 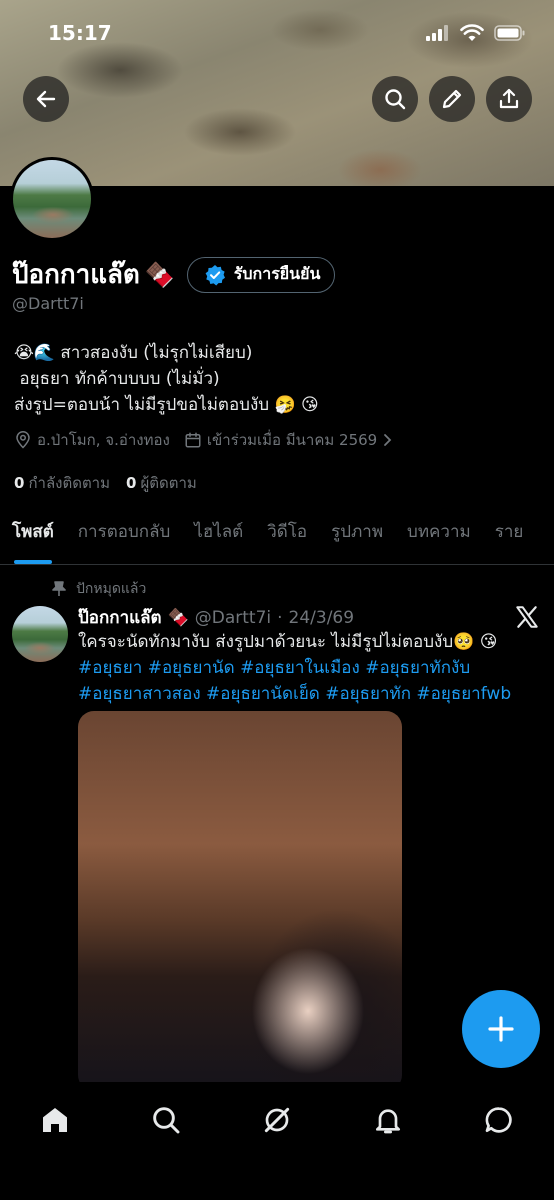 I want to click on bell-icon, so click(x=387, y=1121).